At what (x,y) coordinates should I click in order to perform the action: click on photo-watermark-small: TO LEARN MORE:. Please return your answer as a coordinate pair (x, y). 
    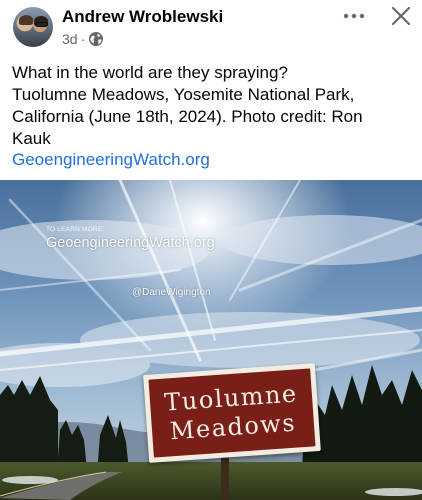
    Looking at the image, I should click on (75, 229).